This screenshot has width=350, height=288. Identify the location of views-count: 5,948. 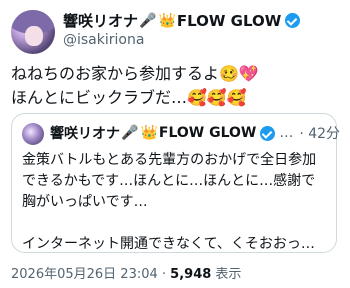
(191, 274).